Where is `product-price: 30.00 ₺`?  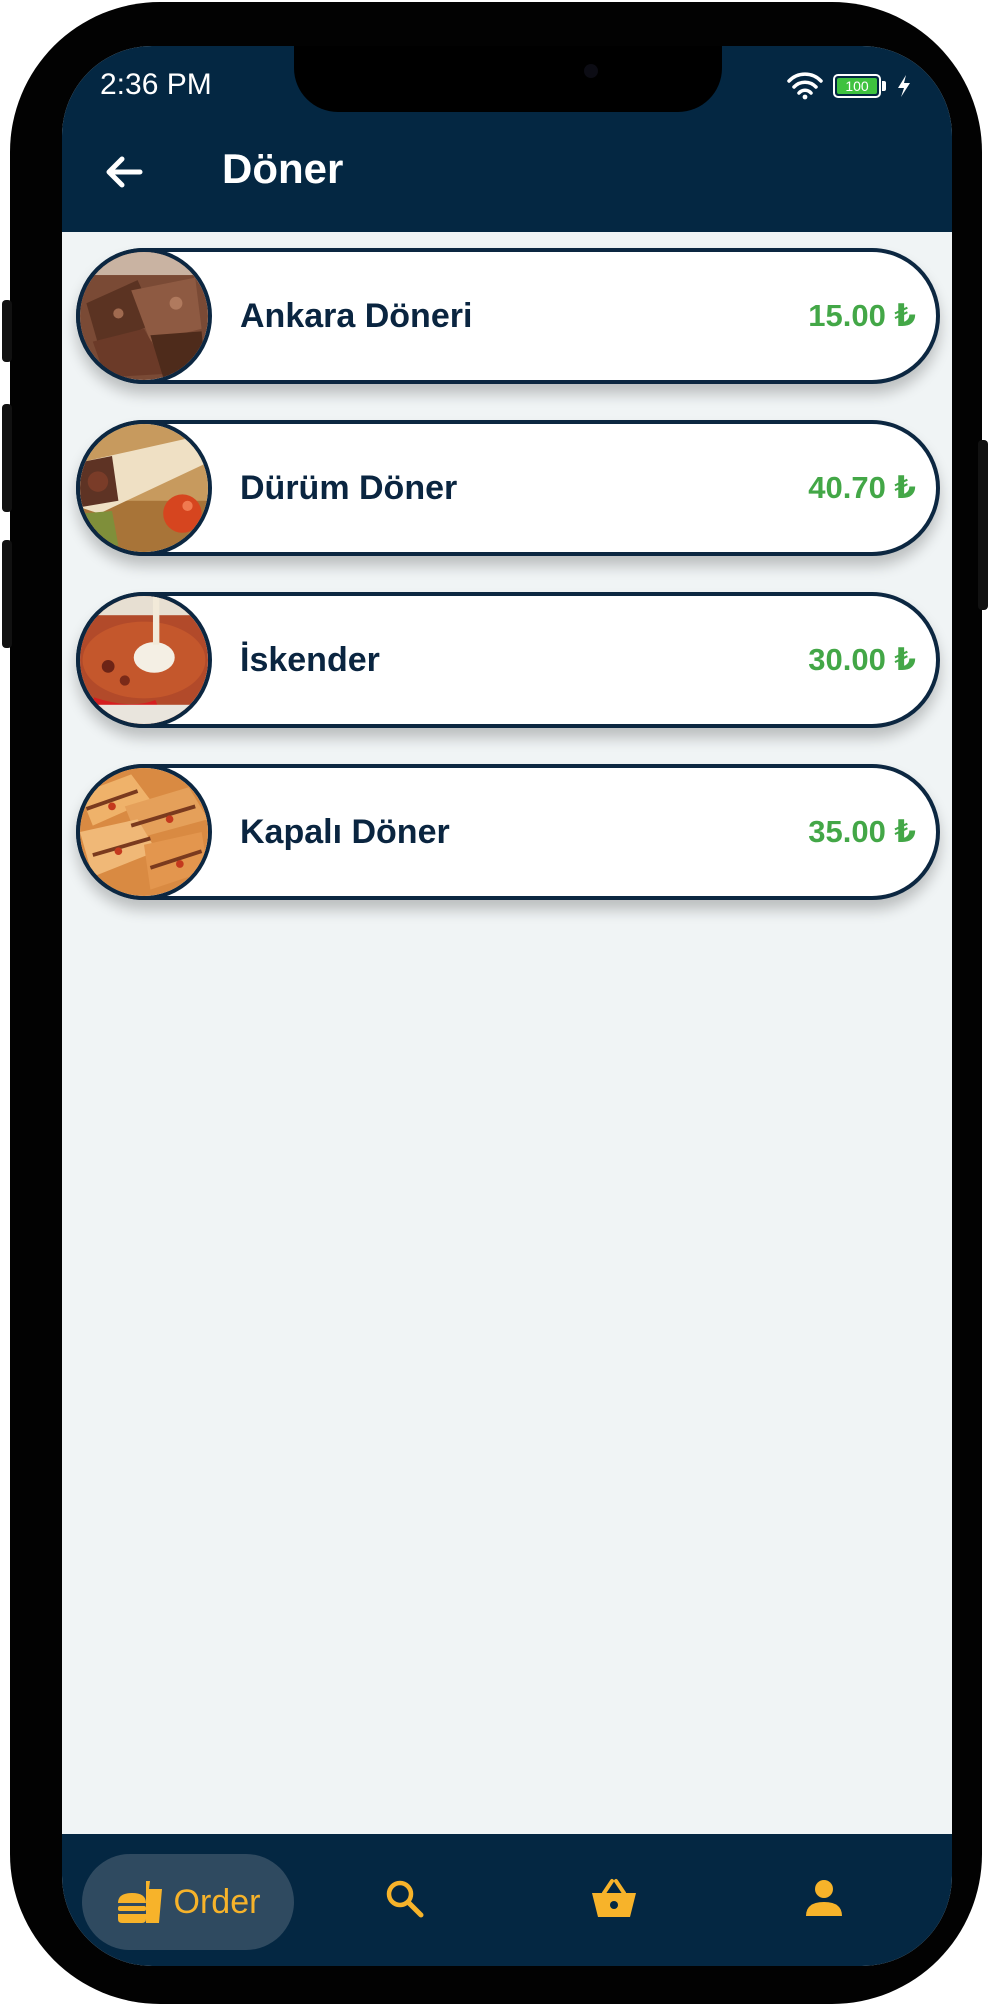
product-price: 30.00 ₺ is located at coordinates (862, 659).